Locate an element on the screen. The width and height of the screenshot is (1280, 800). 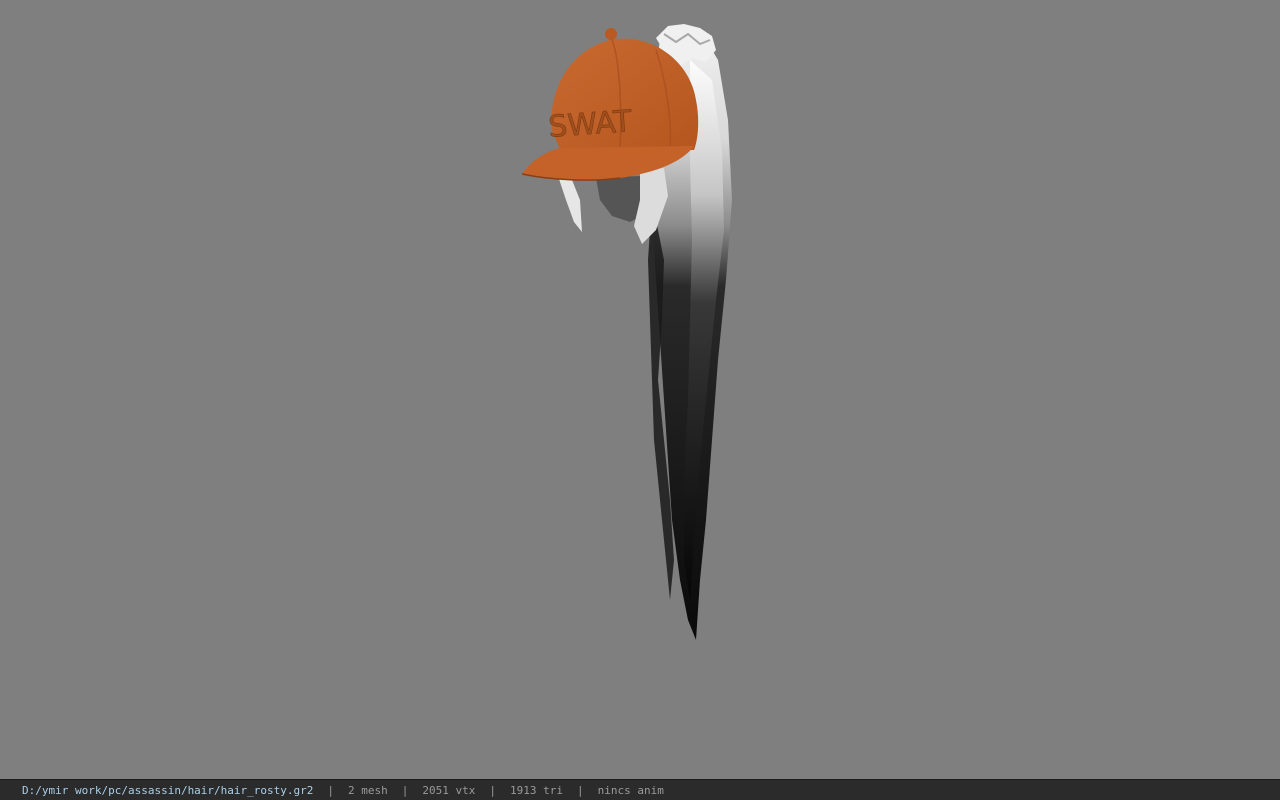
vertex-count: 2051 vtx is located at coordinates (449, 790).